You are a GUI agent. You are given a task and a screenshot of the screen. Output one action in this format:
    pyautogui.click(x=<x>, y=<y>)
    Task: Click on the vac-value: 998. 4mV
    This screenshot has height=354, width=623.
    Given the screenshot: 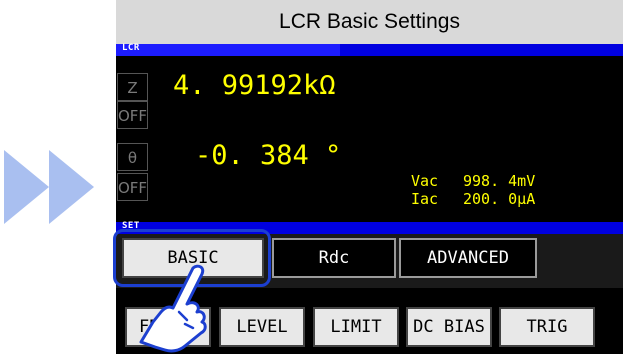 What is the action you would take?
    pyautogui.click(x=499, y=181)
    